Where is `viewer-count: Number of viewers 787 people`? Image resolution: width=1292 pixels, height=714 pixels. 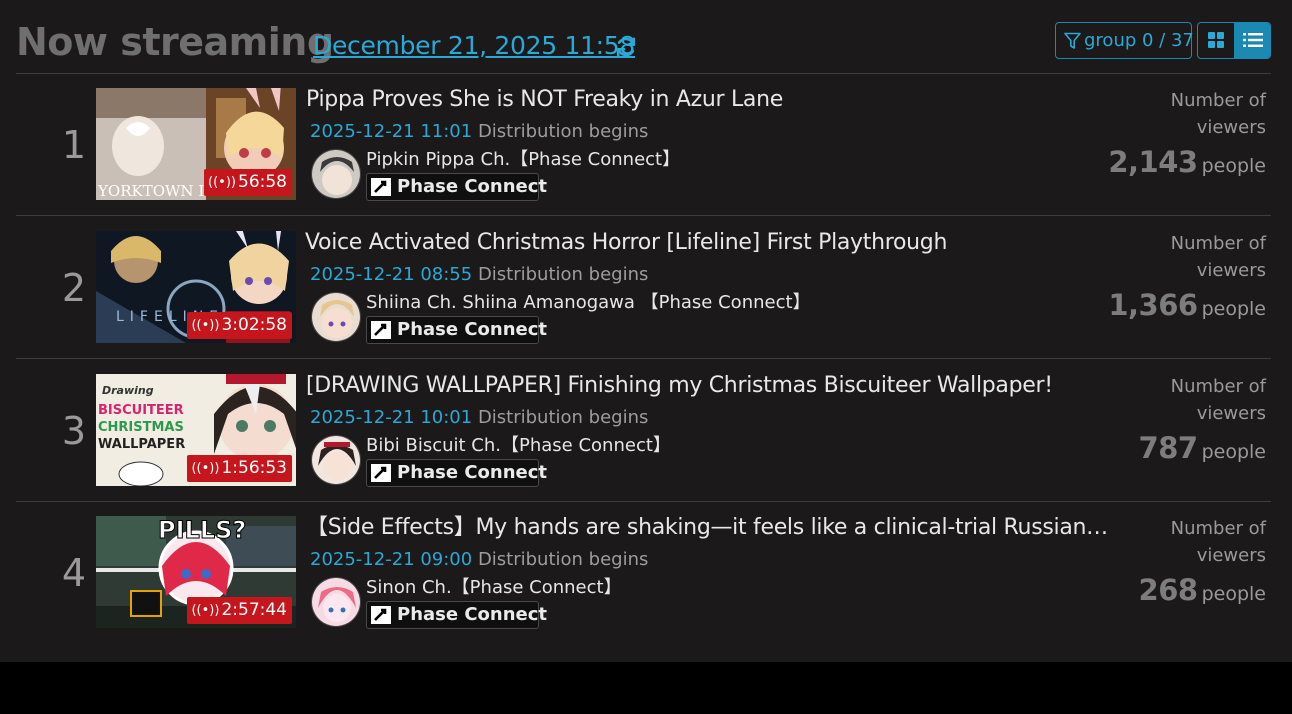 viewer-count: Number of viewers 787 people is located at coordinates (1202, 420).